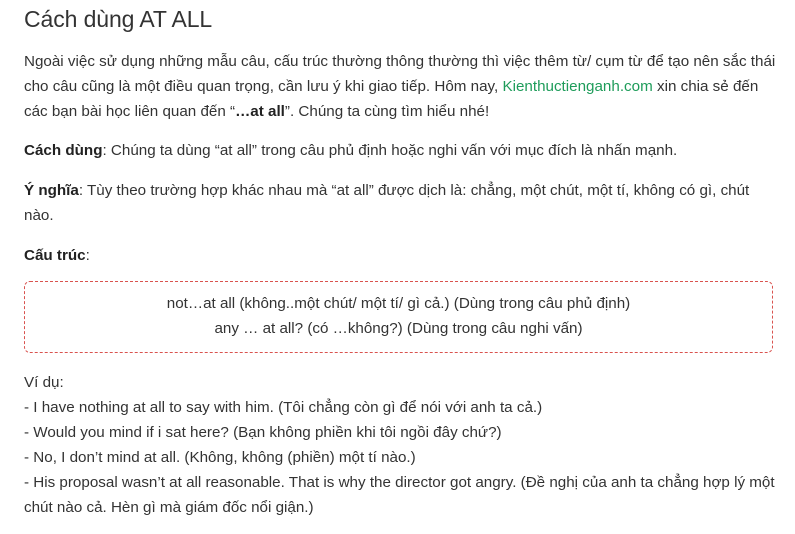 The image size is (795, 534). What do you see at coordinates (400, 255) in the screenshot?
I see `structure-paragraph: Cấu trúc:` at bounding box center [400, 255].